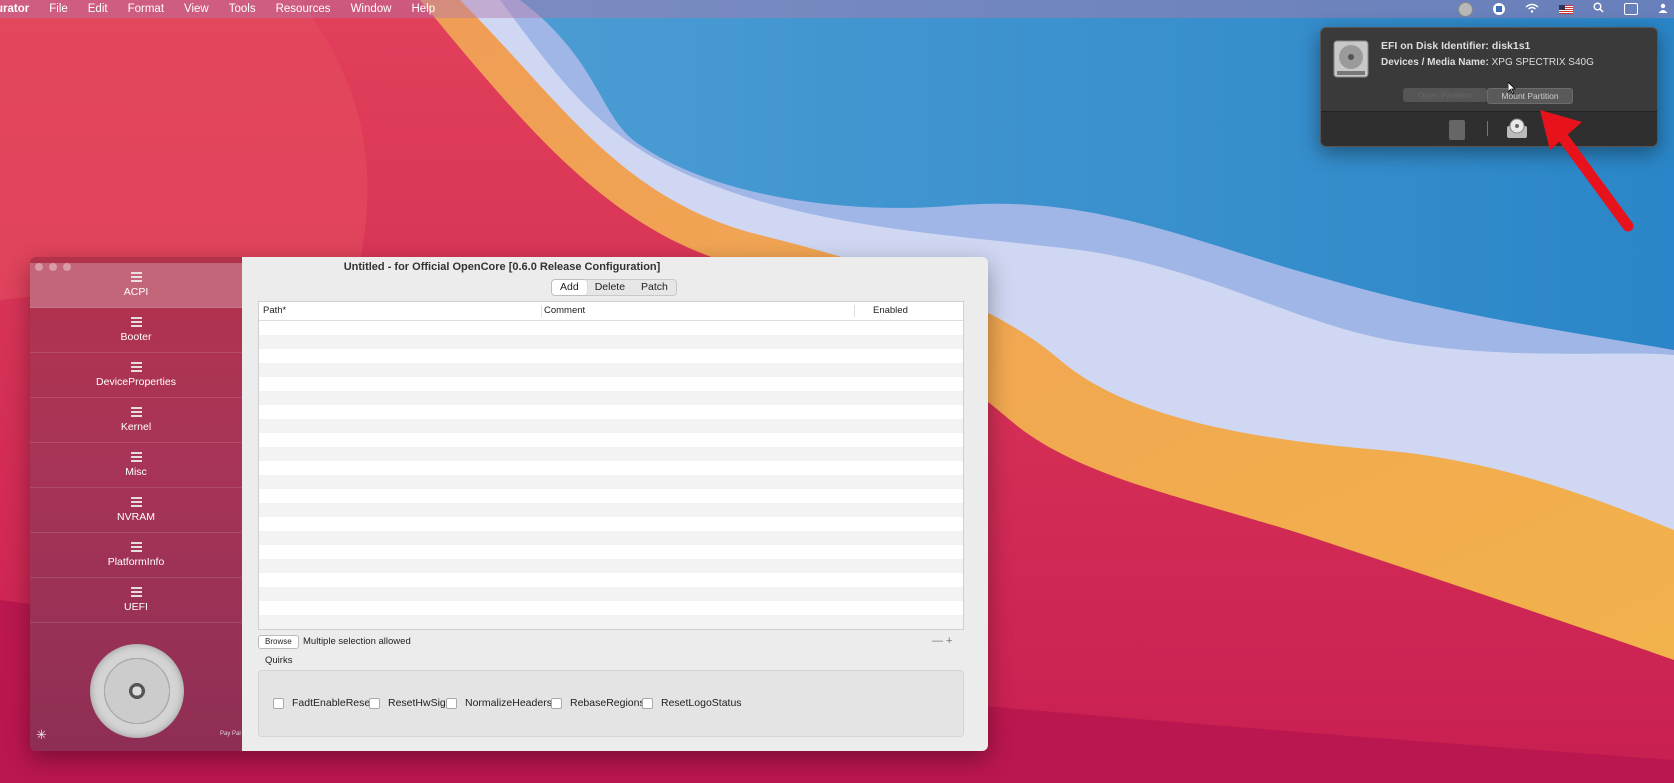 This screenshot has height=783, width=1674. What do you see at coordinates (98, 9) in the screenshot?
I see `menu-edit: Edit` at bounding box center [98, 9].